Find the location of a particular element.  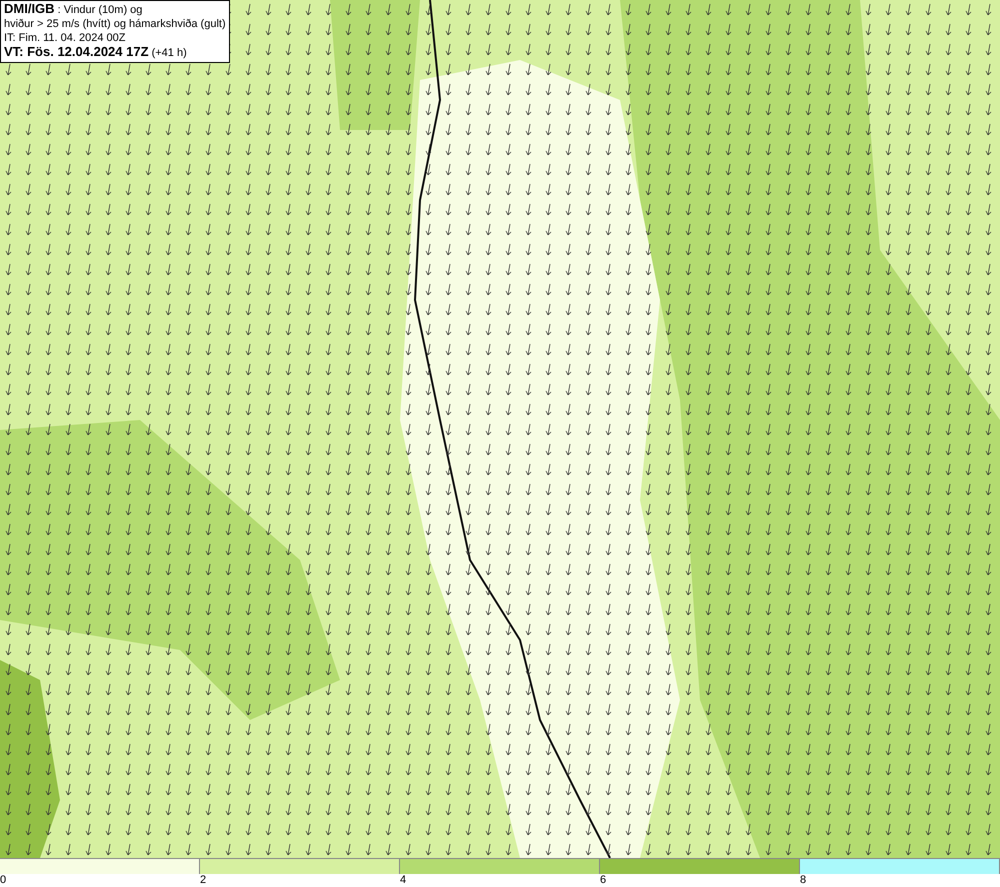

info-text: hviður > 25 m/s (hvítt) og hámarkshviða (gult) is located at coordinates (115, 24).